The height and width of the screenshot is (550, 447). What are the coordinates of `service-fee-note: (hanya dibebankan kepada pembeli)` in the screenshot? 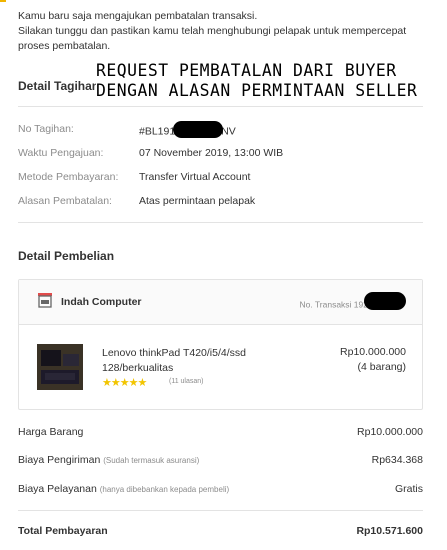 It's located at (164, 489).